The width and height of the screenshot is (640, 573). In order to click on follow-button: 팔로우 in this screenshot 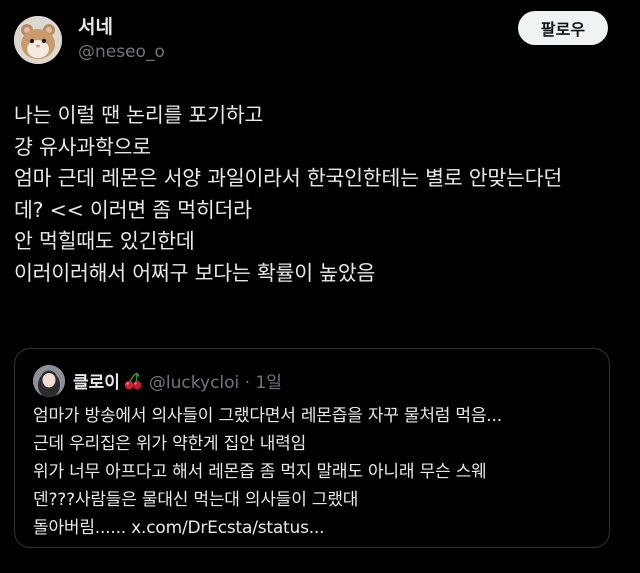, I will do `click(563, 28)`.